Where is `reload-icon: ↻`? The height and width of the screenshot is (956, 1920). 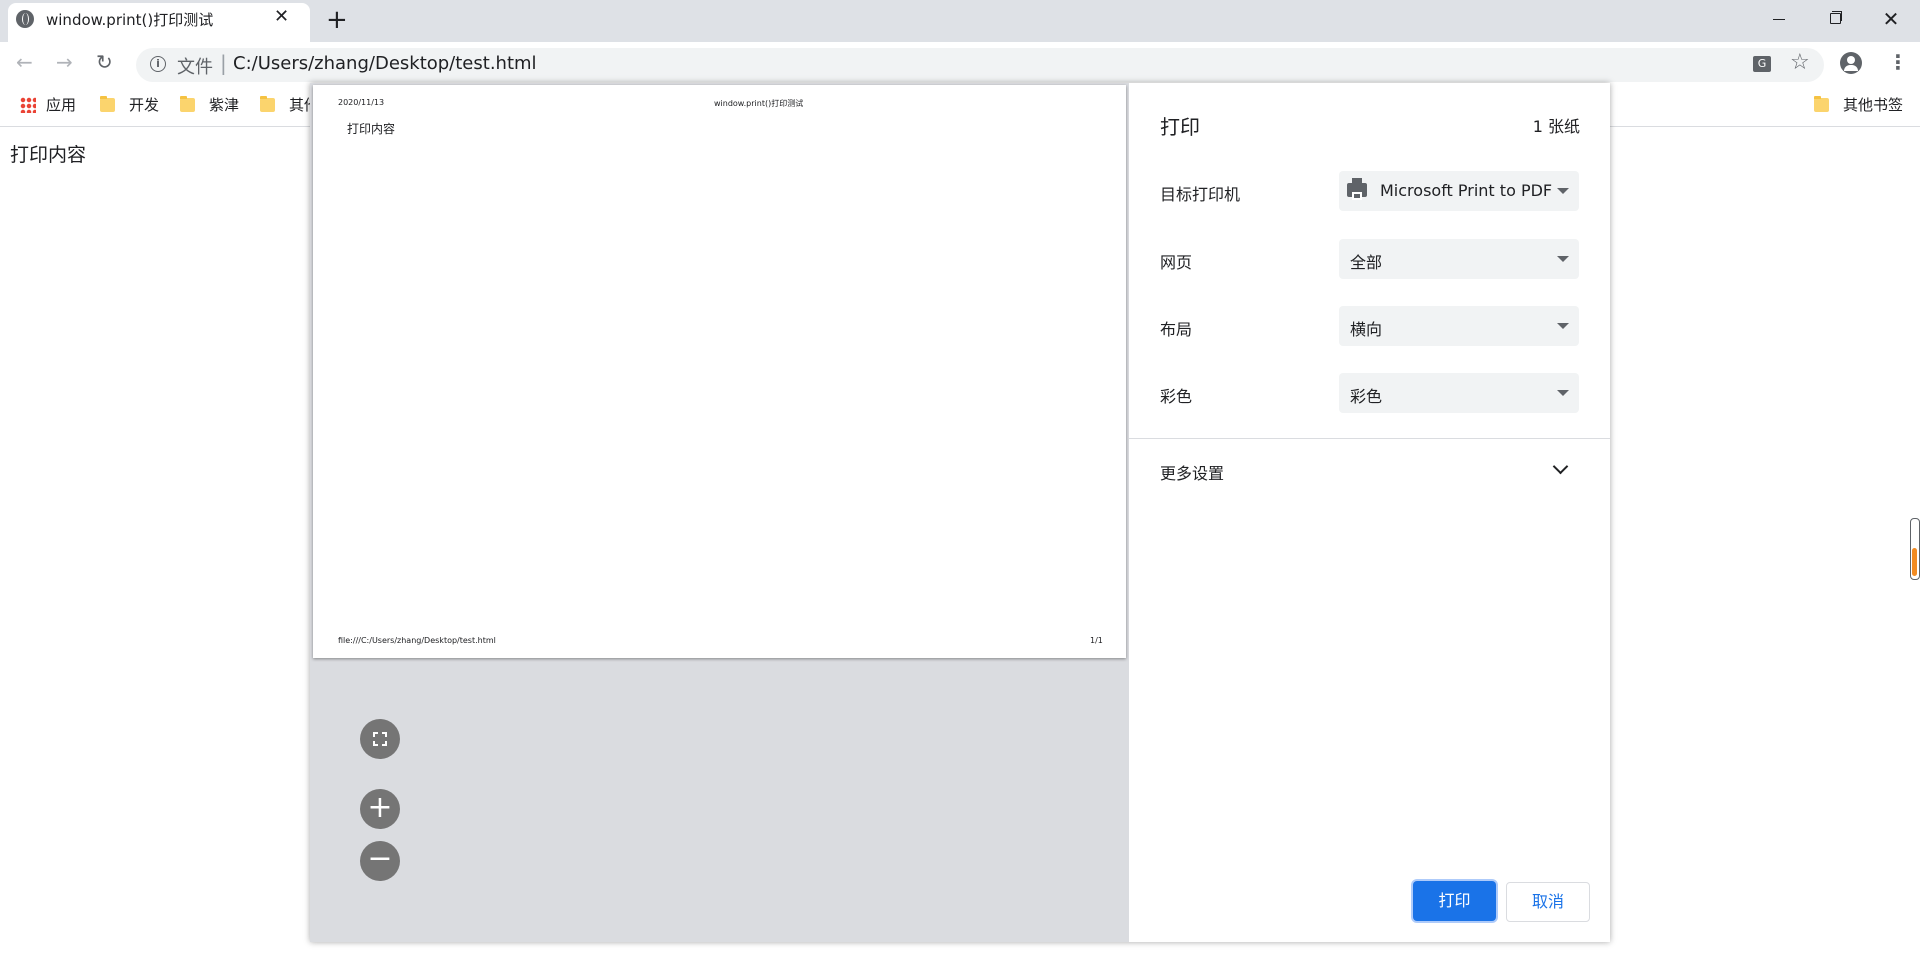
reload-icon: ↻ is located at coordinates (104, 62).